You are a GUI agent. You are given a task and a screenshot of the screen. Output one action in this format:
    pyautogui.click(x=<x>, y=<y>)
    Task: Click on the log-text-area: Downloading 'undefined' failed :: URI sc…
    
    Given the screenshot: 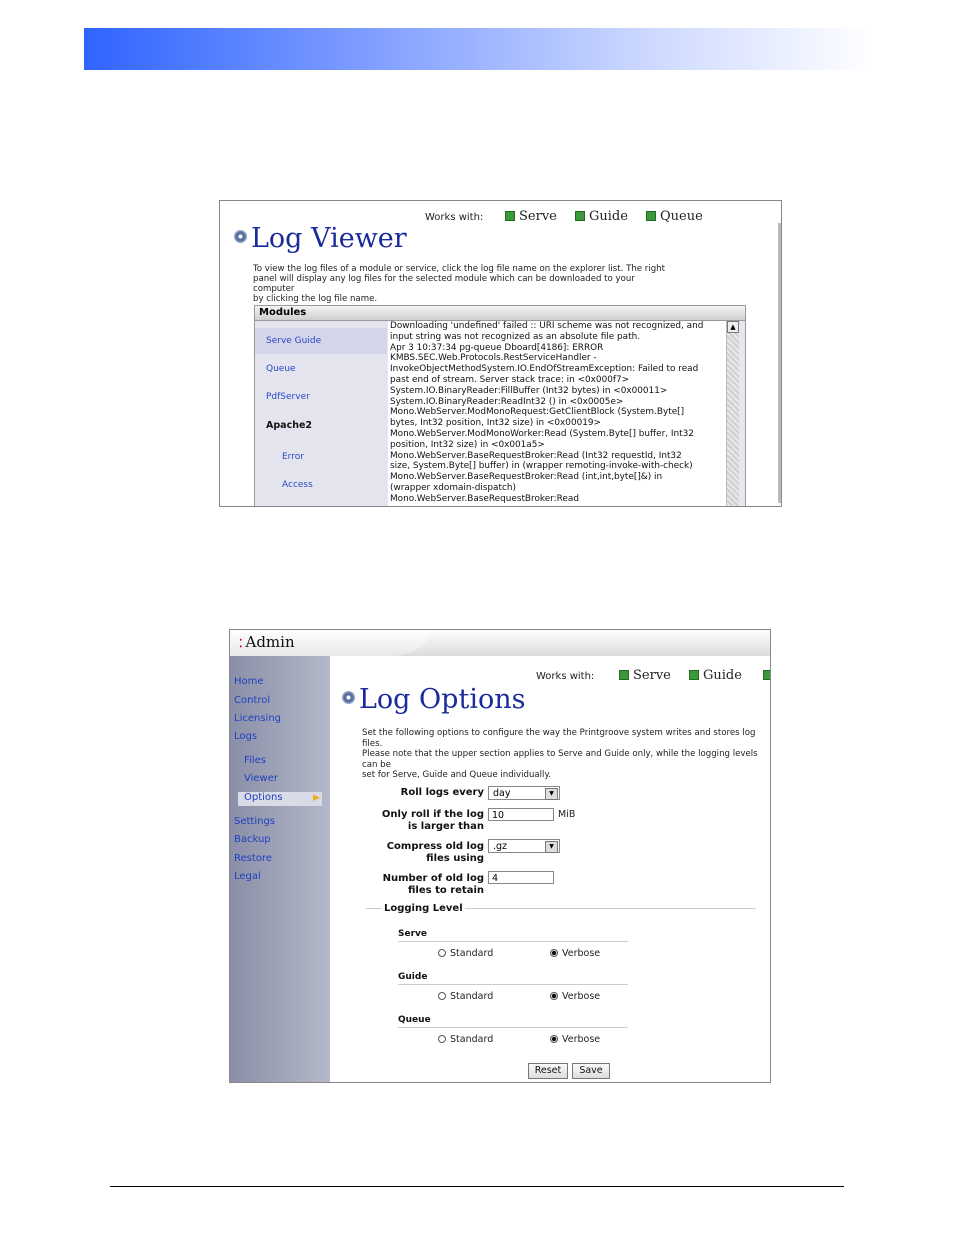 What is the action you would take?
    pyautogui.click(x=558, y=413)
    